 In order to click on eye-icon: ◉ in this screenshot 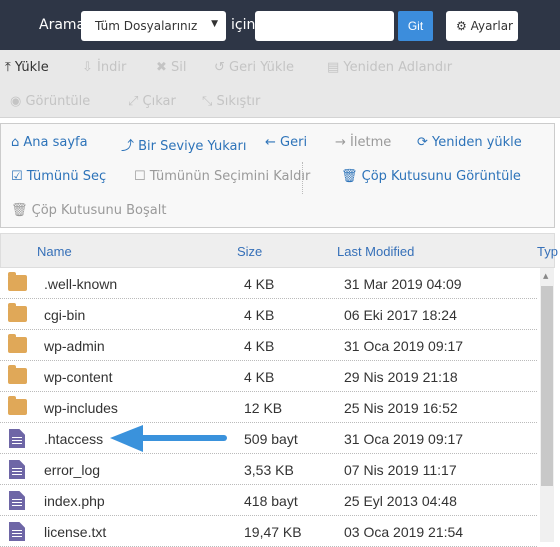, I will do `click(18, 101)`.